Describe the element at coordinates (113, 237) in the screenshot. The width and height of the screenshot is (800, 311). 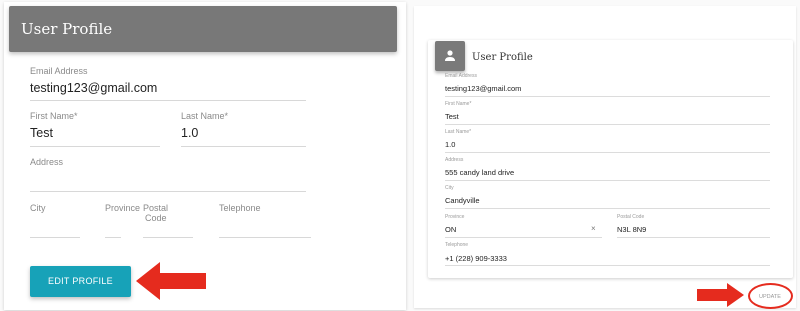
I see `province-underline` at that location.